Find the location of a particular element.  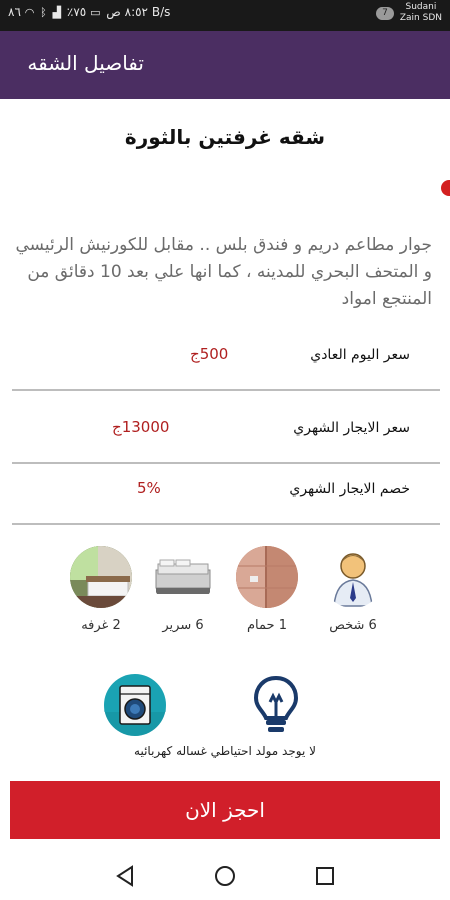

book-now-button: احجز الان is located at coordinates (225, 810).